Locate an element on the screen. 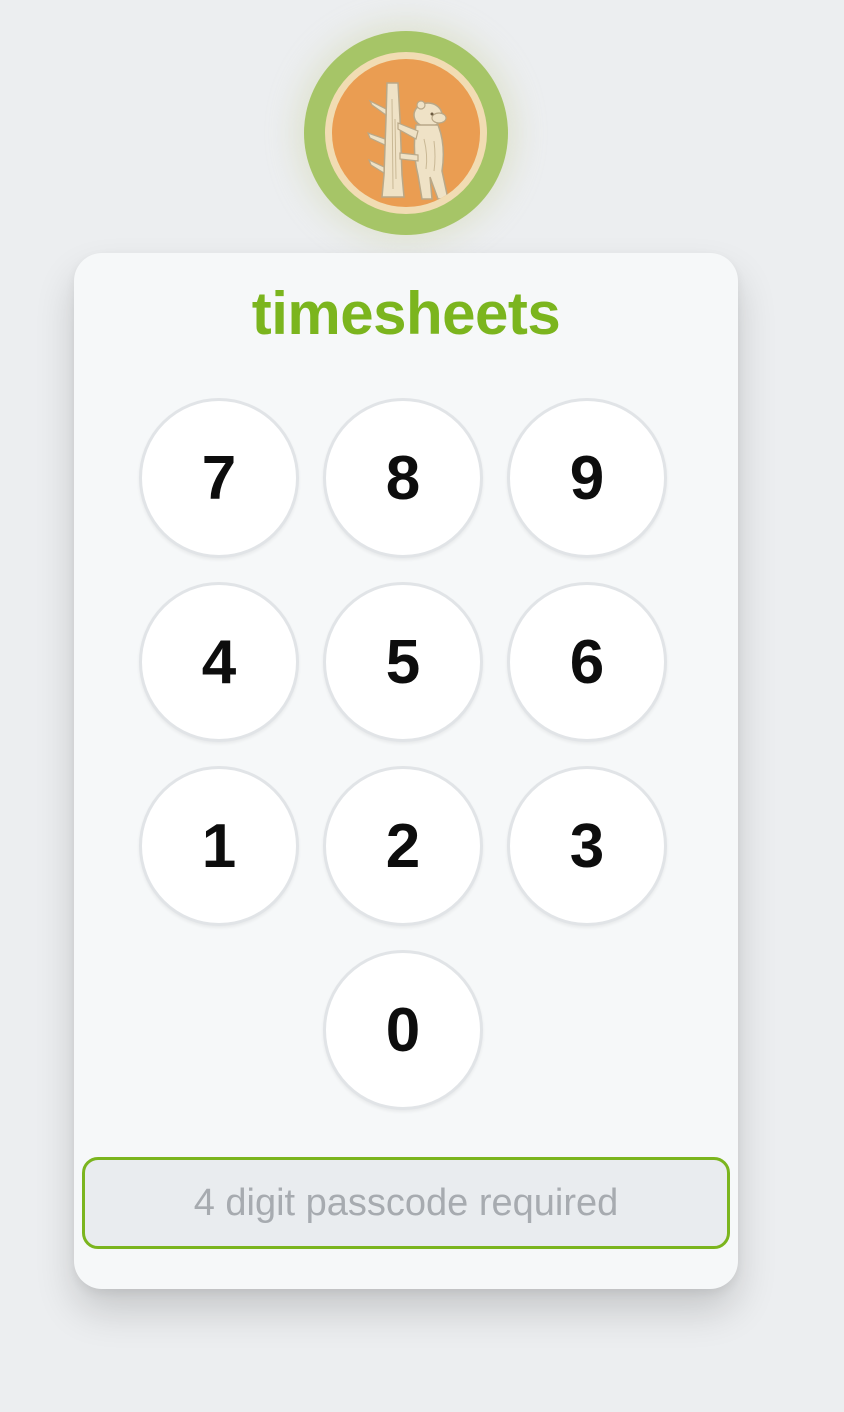  keypad-key-7: 7 is located at coordinates (219, 478).